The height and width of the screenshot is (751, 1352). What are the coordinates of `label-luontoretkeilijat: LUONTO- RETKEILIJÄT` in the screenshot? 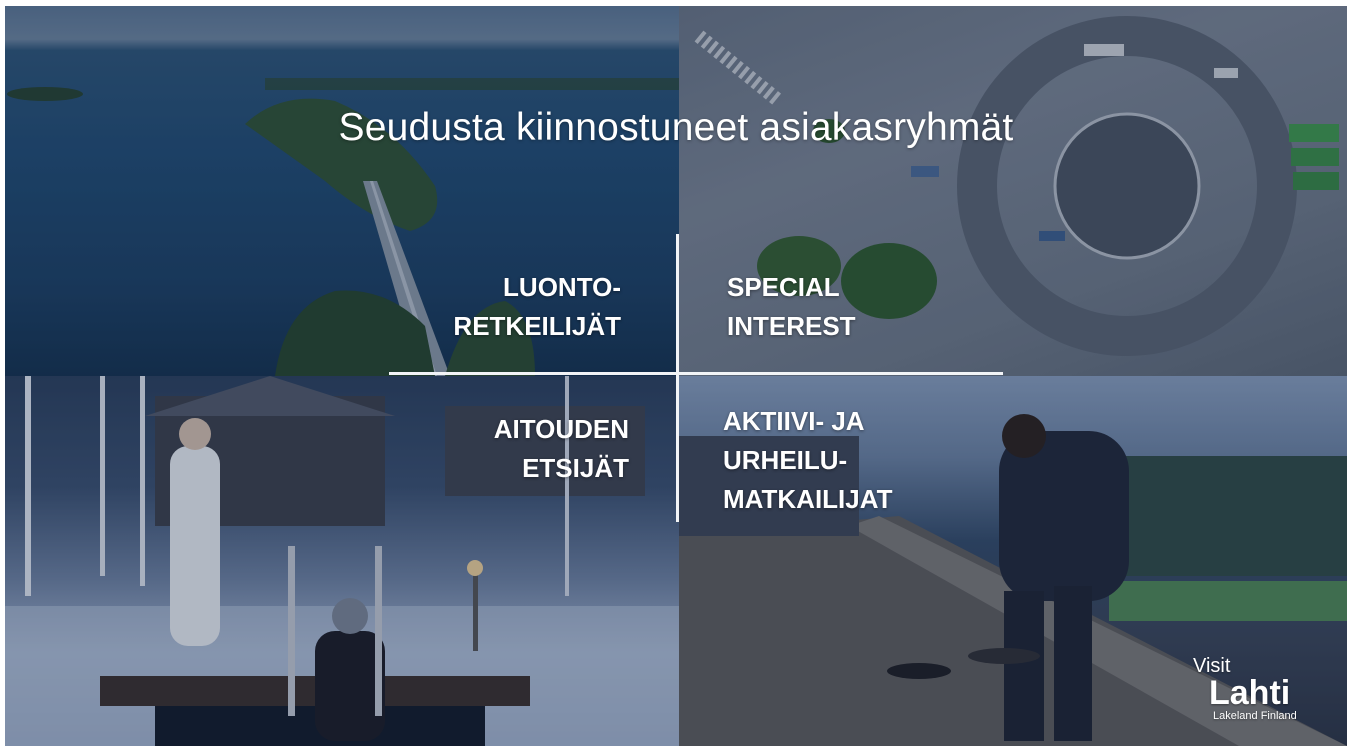 It's located at (537, 307).